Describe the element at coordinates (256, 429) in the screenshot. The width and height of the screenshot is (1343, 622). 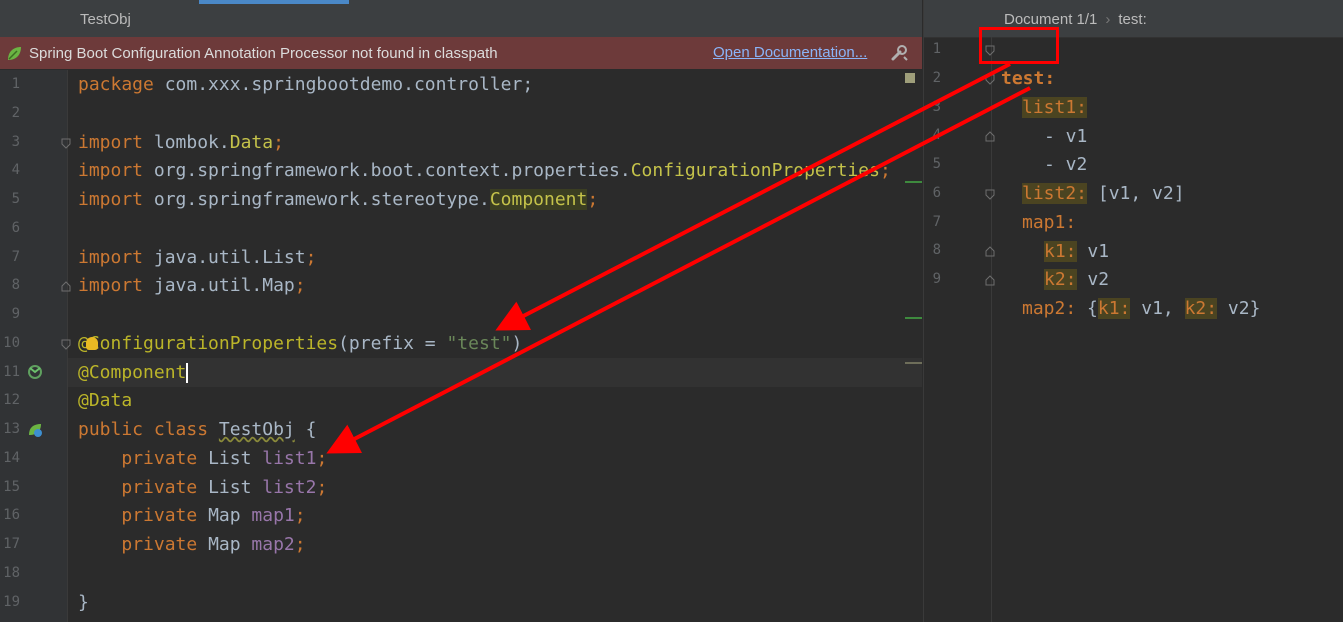
I see `class-name: TestObj` at that location.